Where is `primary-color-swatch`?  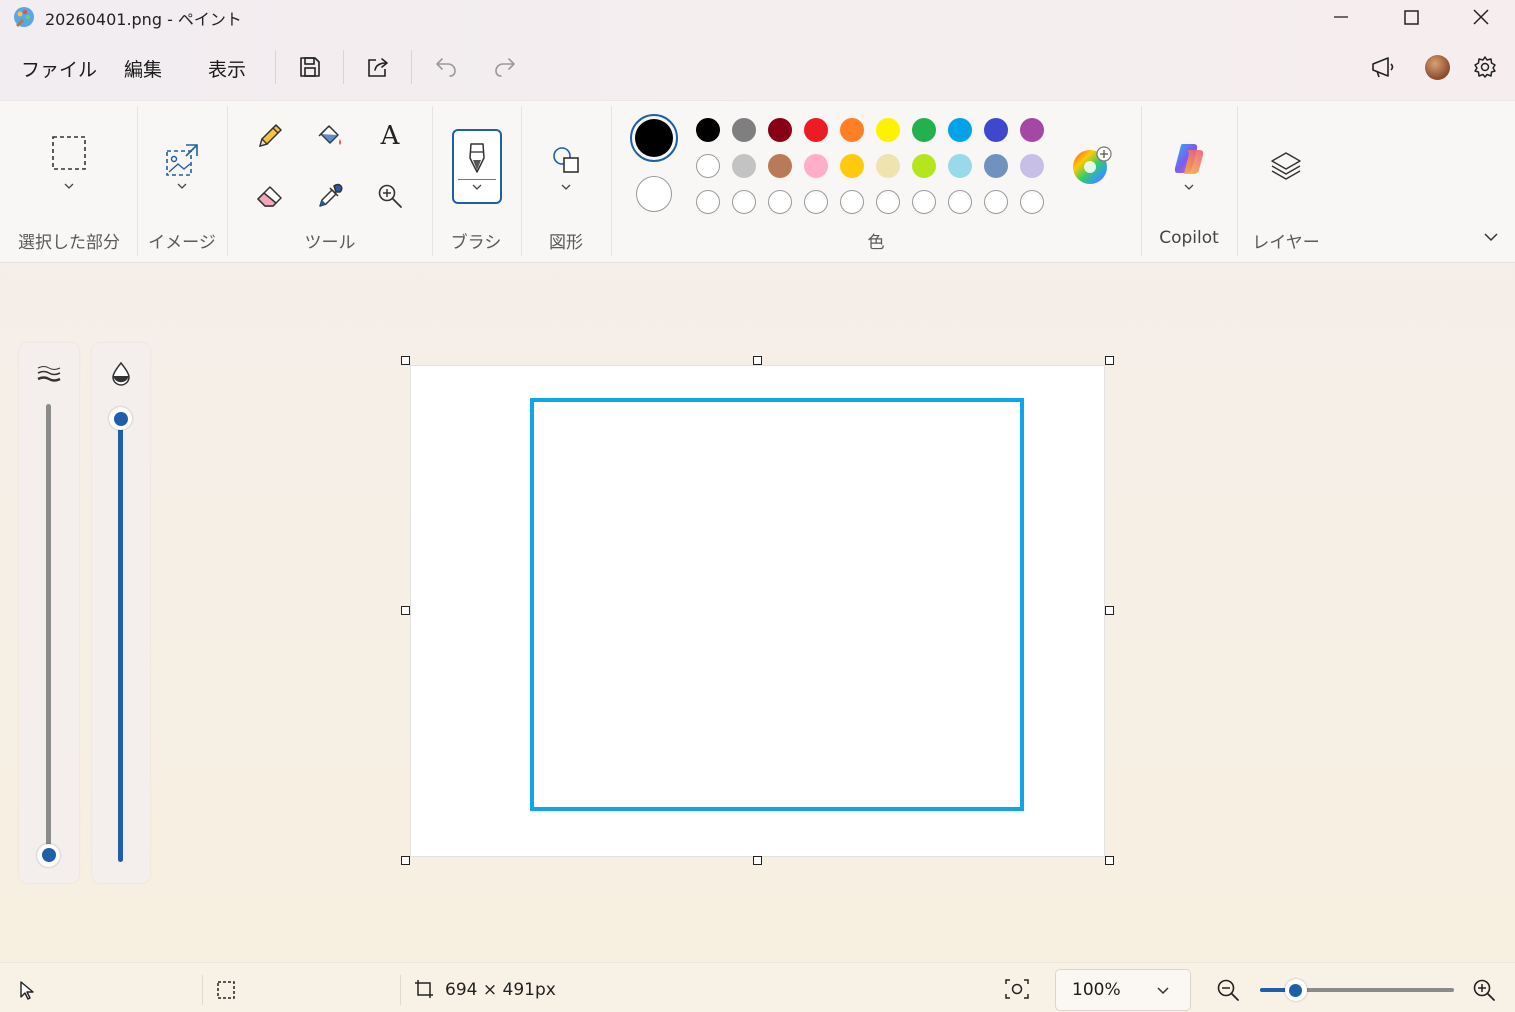
primary-color-swatch is located at coordinates (654, 138).